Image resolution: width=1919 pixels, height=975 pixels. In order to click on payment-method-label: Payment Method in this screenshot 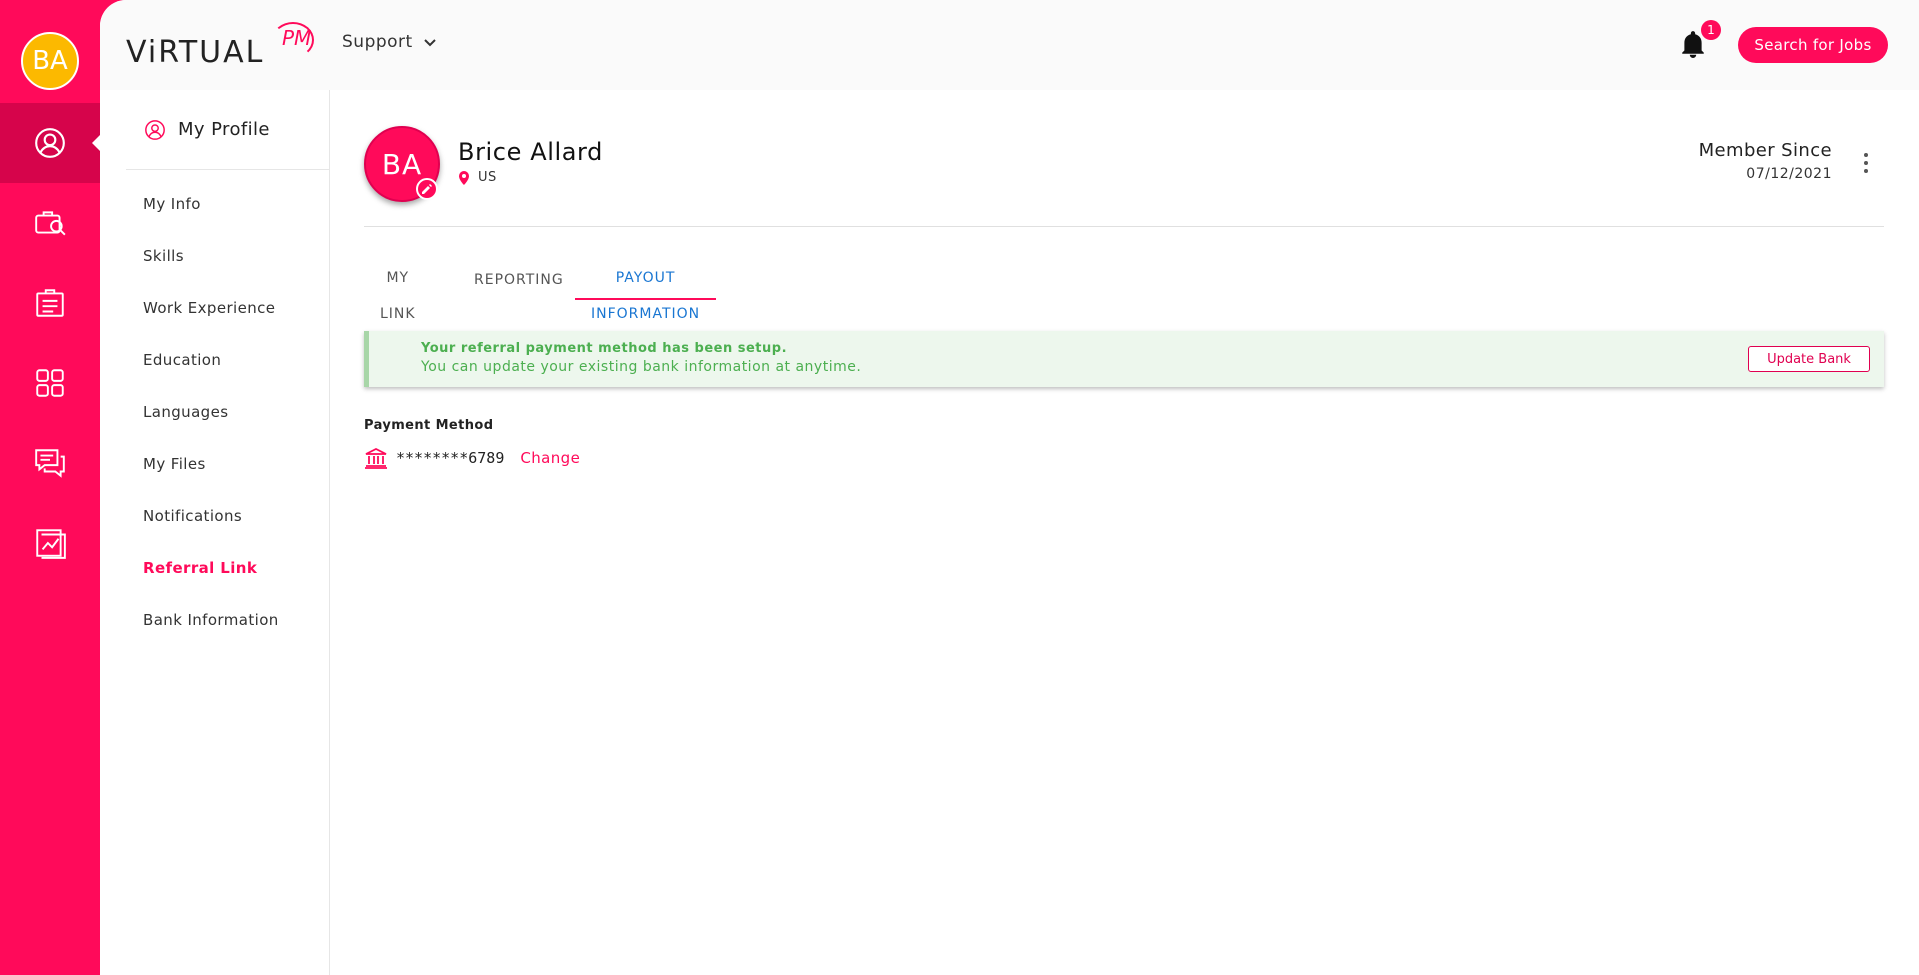, I will do `click(429, 425)`.